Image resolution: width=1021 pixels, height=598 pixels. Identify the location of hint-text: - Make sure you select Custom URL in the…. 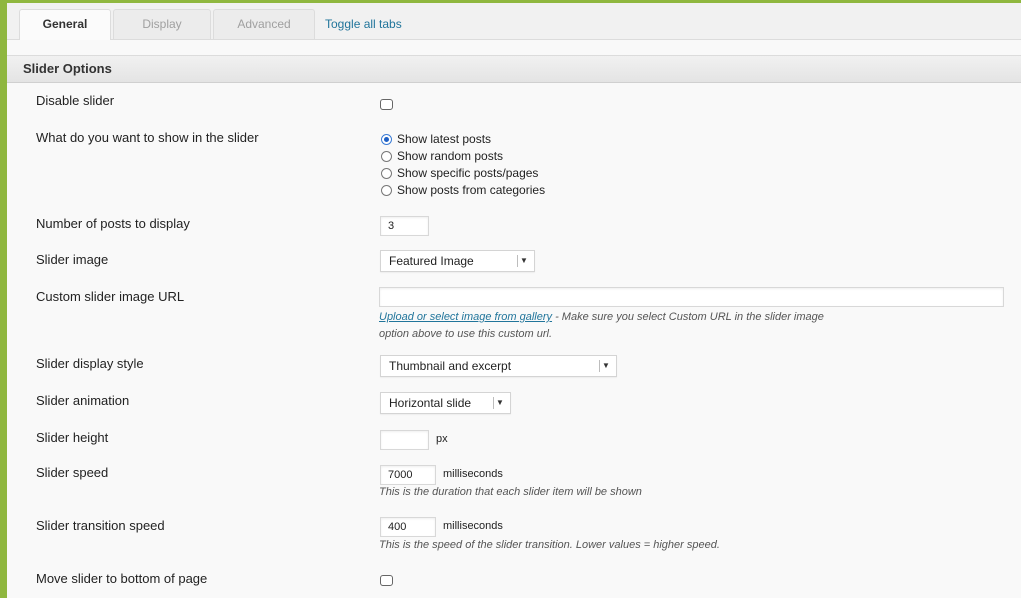
(688, 317).